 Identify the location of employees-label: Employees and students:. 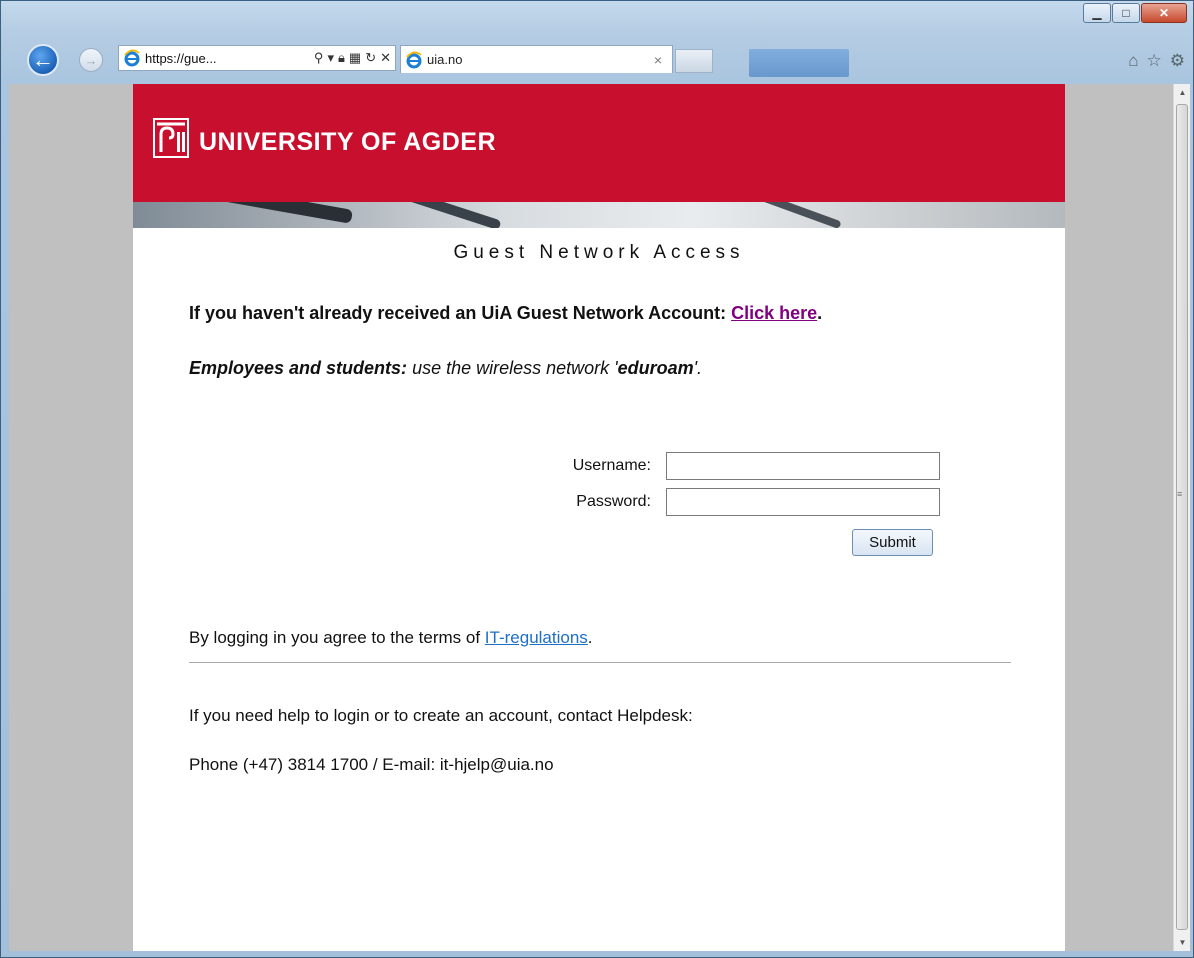
(298, 368).